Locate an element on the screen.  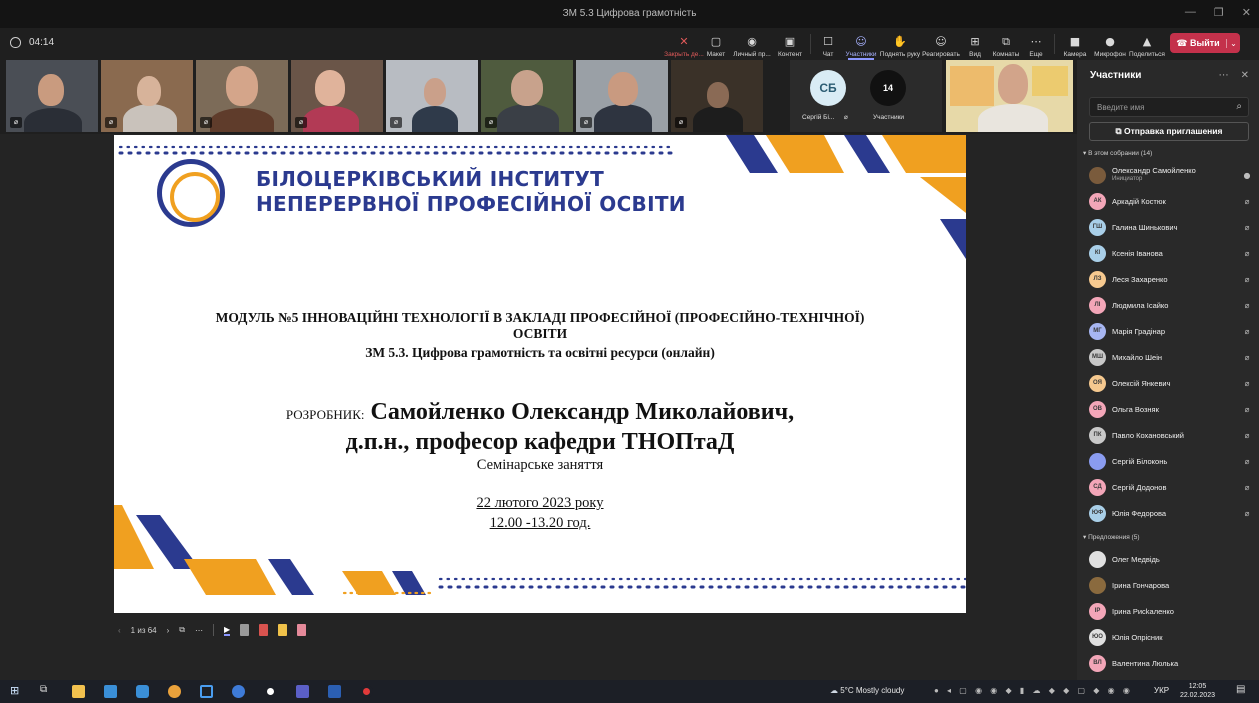
participant-row: Сергій Білоконь ⌀ is located at coordinates (1171, 461).